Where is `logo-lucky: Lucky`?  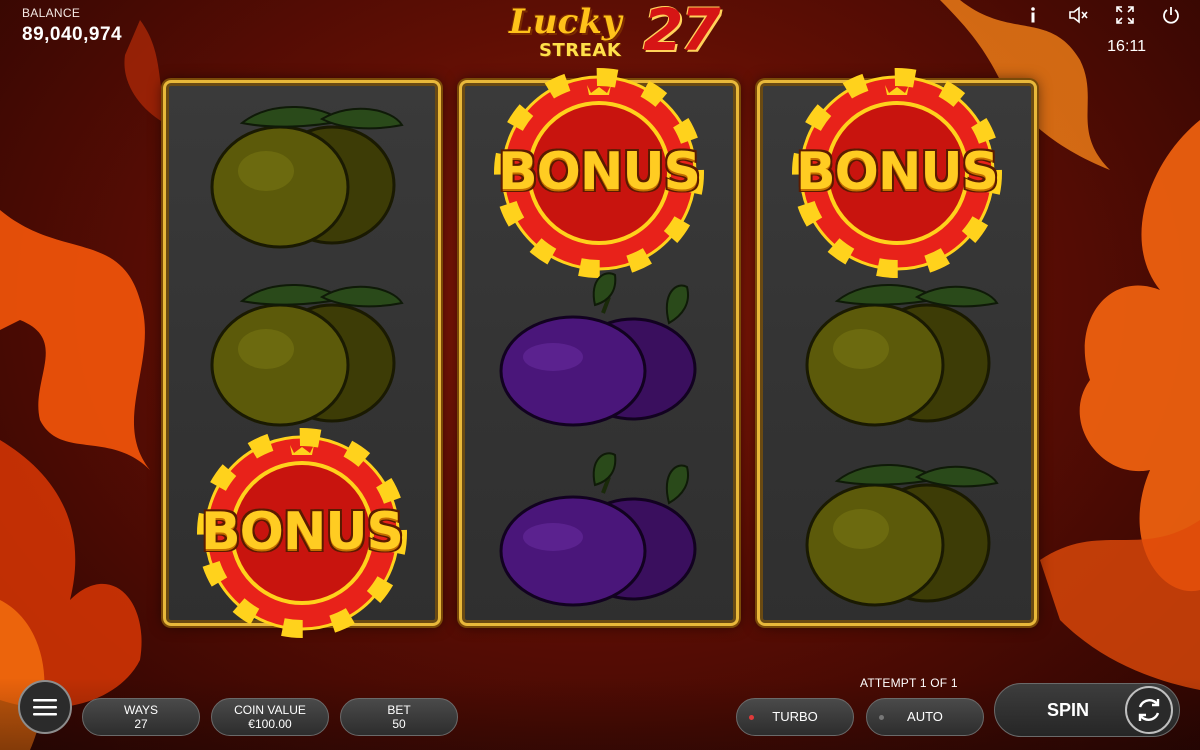
logo-lucky: Lucky is located at coordinates (565, 22).